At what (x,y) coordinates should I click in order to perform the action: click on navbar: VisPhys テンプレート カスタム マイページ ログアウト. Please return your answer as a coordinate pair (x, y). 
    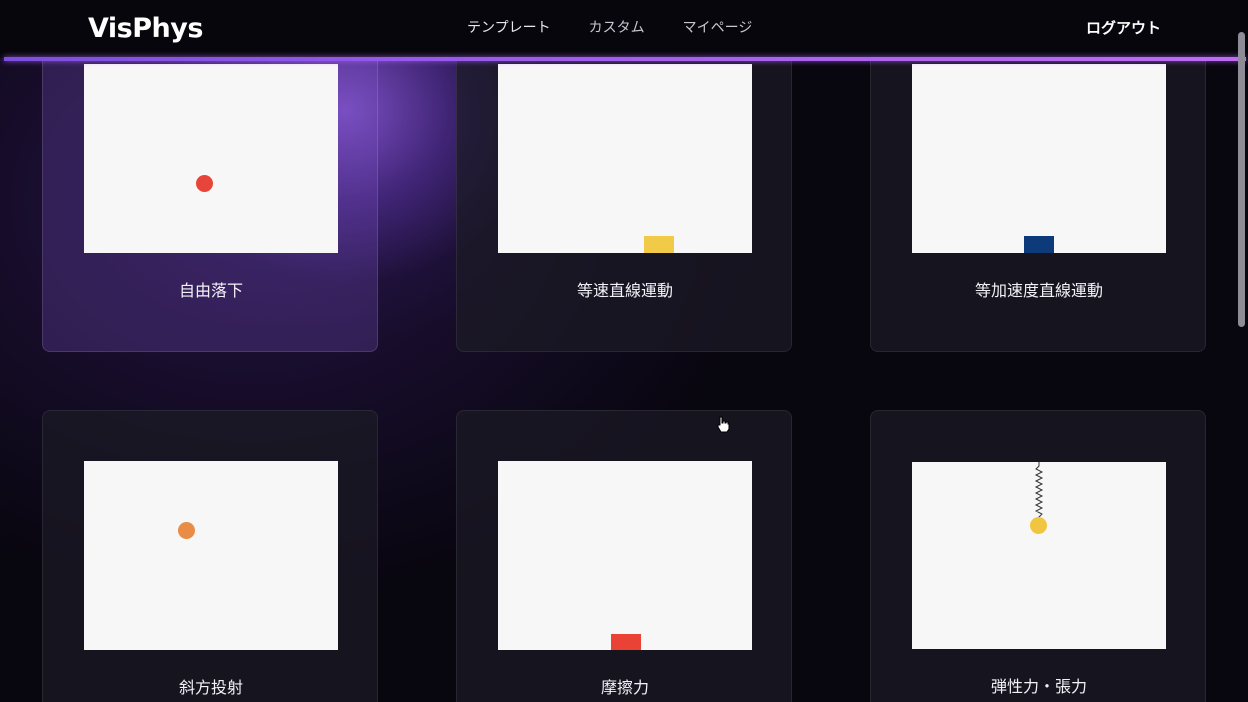
    Looking at the image, I should click on (624, 29).